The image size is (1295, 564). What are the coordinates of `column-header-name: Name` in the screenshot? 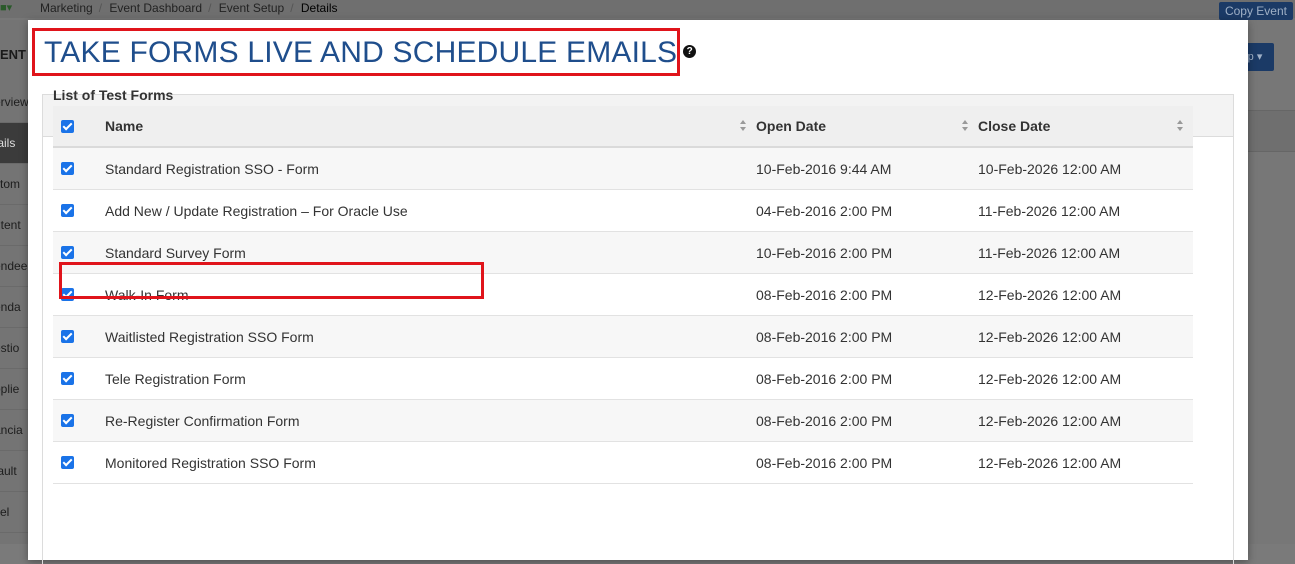 It's located at (430, 127).